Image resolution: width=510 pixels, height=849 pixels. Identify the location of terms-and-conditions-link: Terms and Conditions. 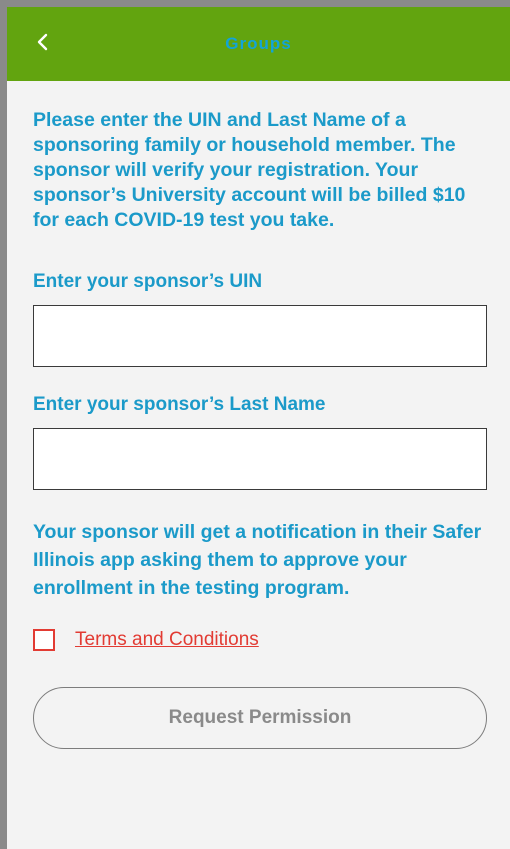
(167, 640).